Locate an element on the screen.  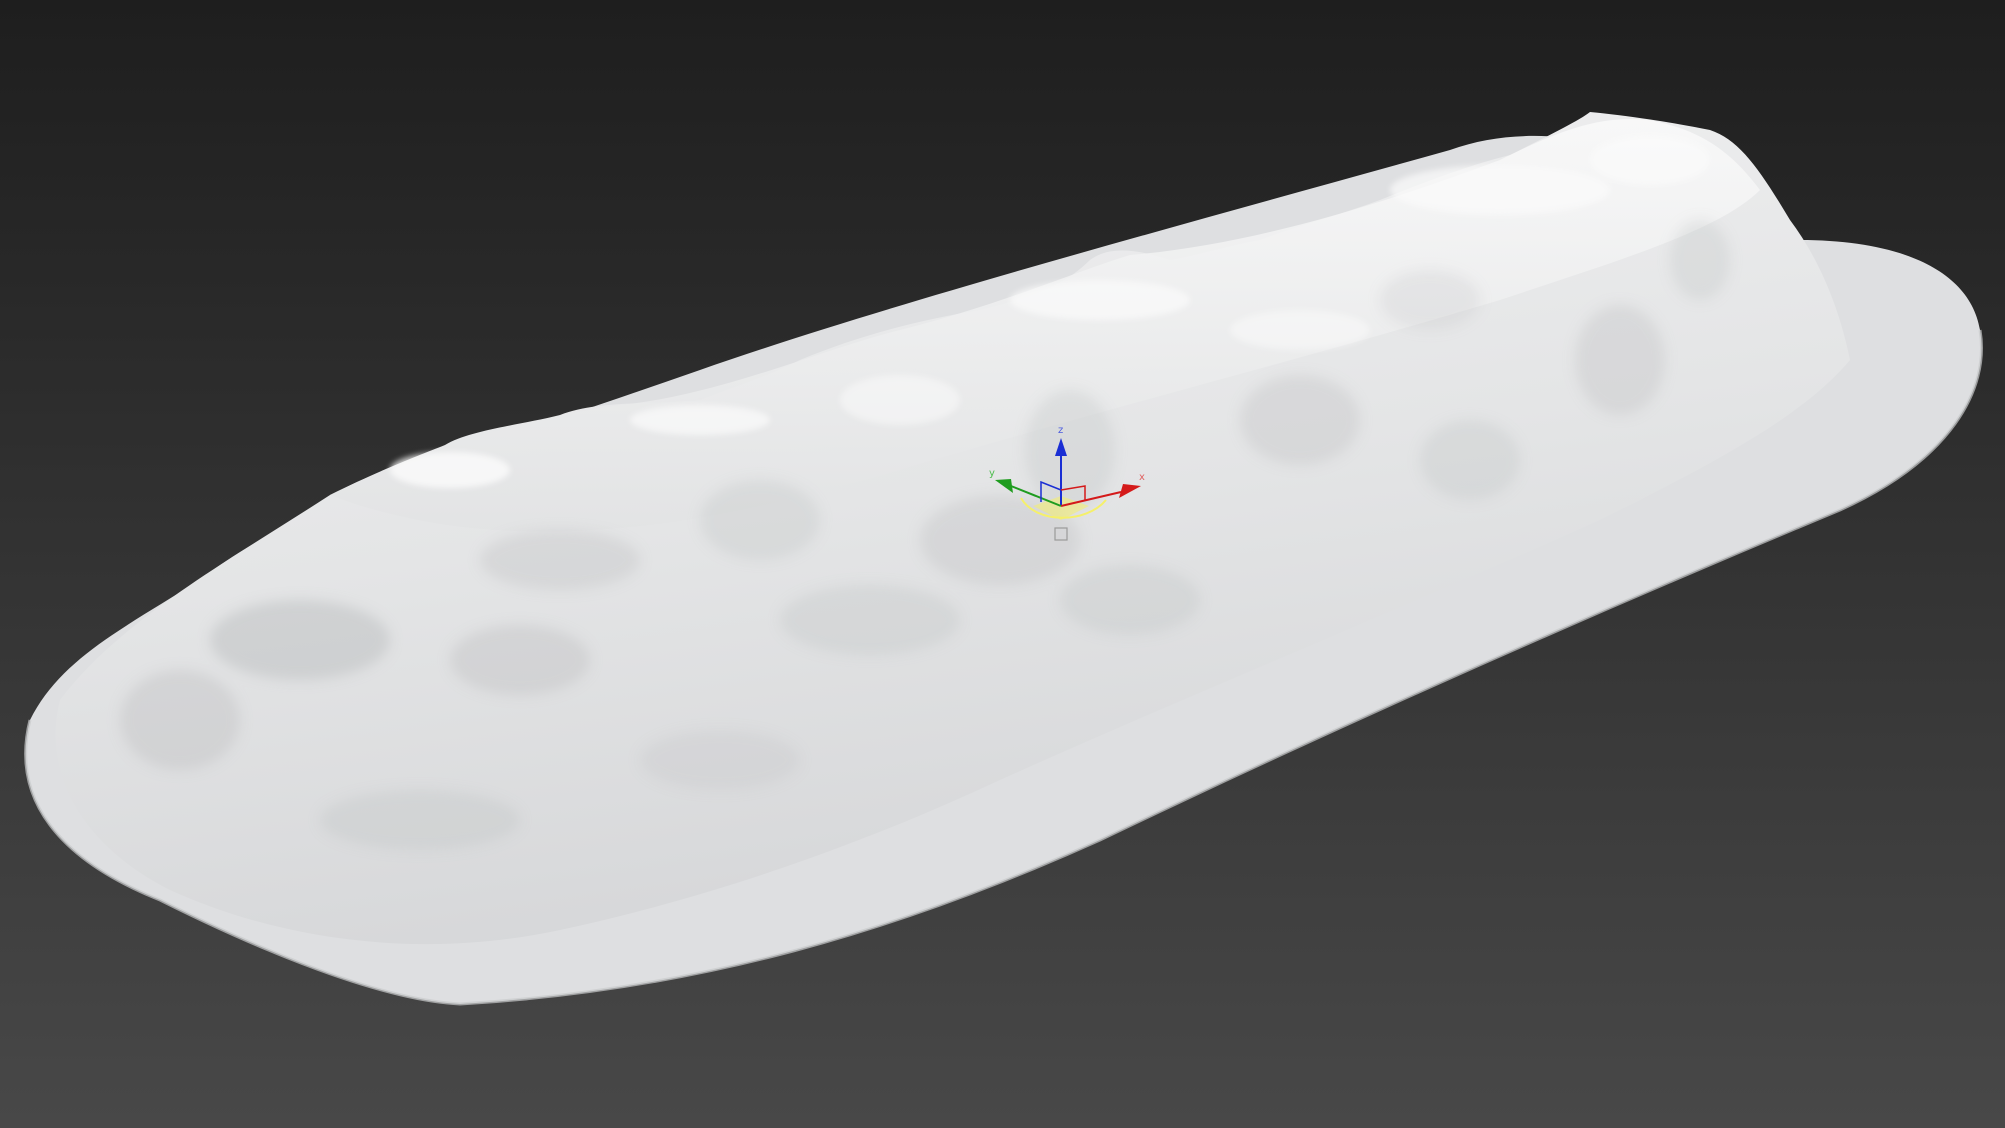
gizmo-x-label: x is located at coordinates (1142, 477).